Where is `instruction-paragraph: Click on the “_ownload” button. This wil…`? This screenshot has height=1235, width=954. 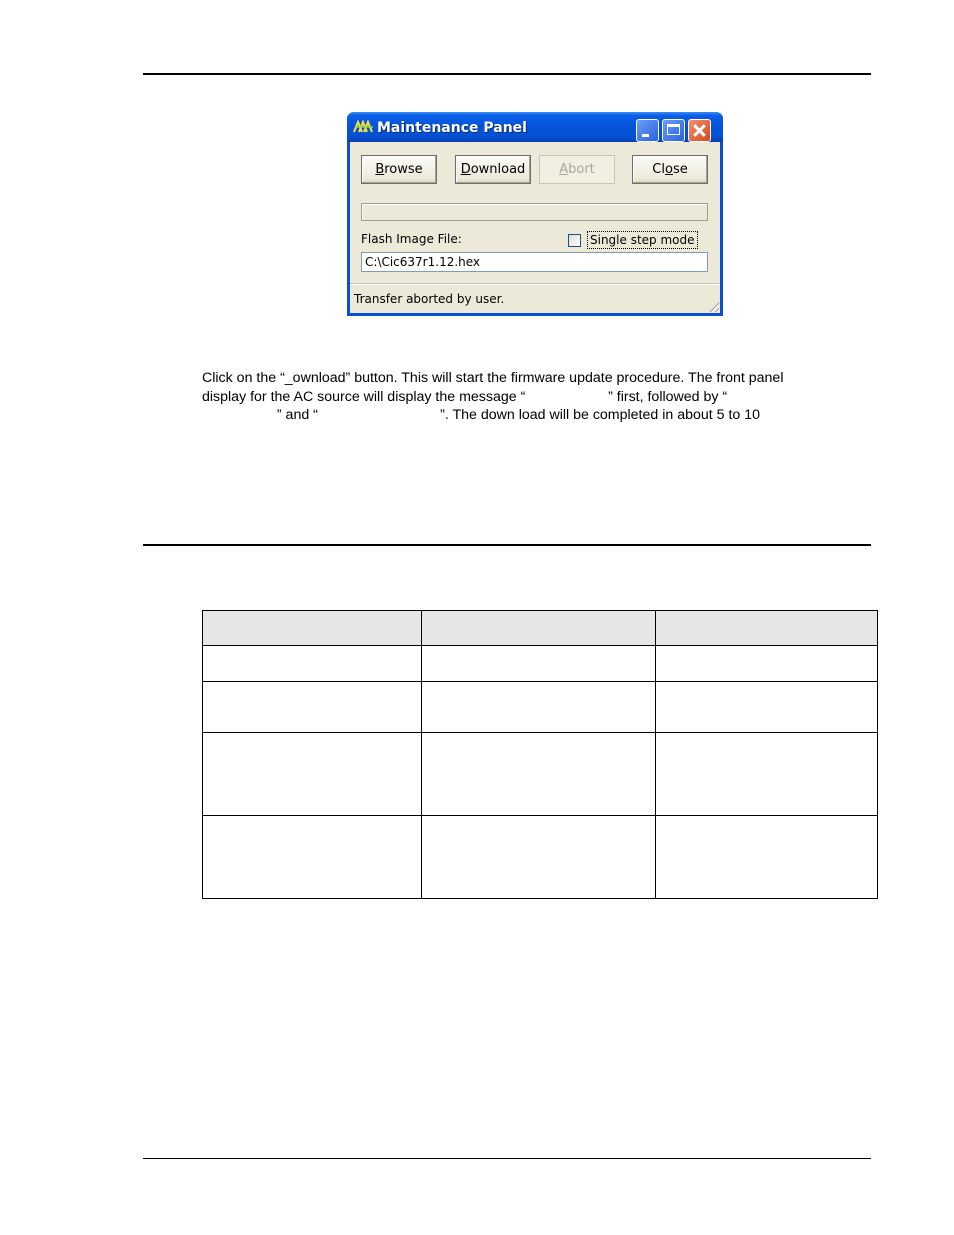 instruction-paragraph: Click on the “_ownload” button. This wil… is located at coordinates (537, 397).